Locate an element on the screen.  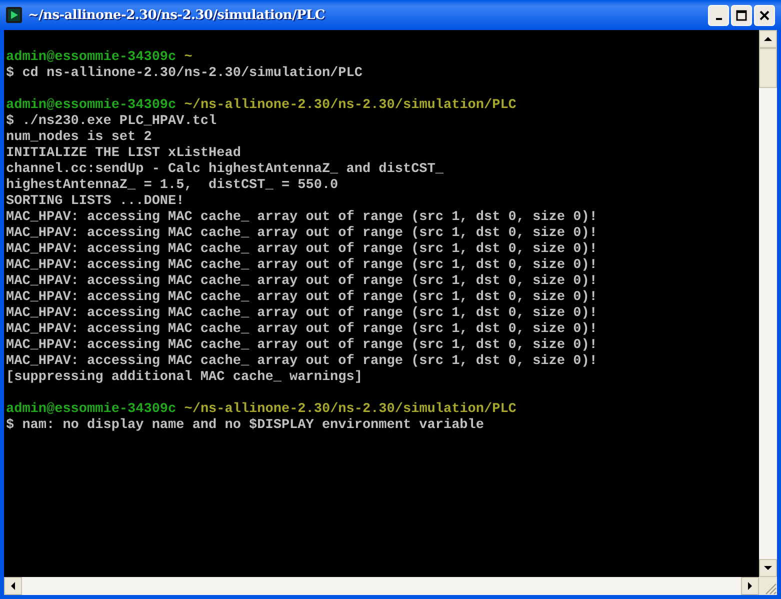
horizontal-scrollbar is located at coordinates (381, 586).